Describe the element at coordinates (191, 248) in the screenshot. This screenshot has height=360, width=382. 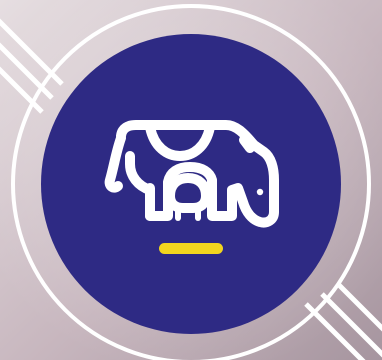
I see `accent-bar` at that location.